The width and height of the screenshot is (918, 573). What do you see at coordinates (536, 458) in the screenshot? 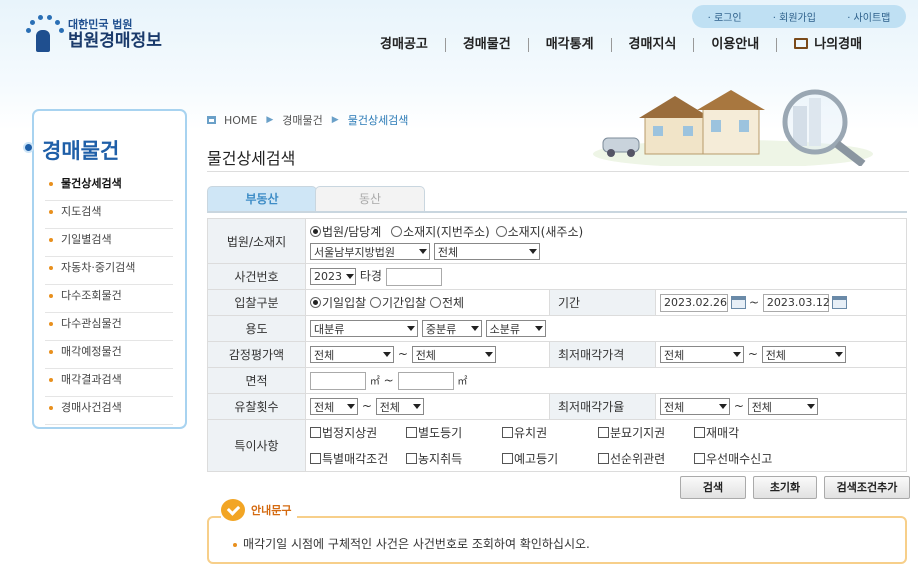
I see `check-preliminary-registry-label: 예고등기` at bounding box center [536, 458].